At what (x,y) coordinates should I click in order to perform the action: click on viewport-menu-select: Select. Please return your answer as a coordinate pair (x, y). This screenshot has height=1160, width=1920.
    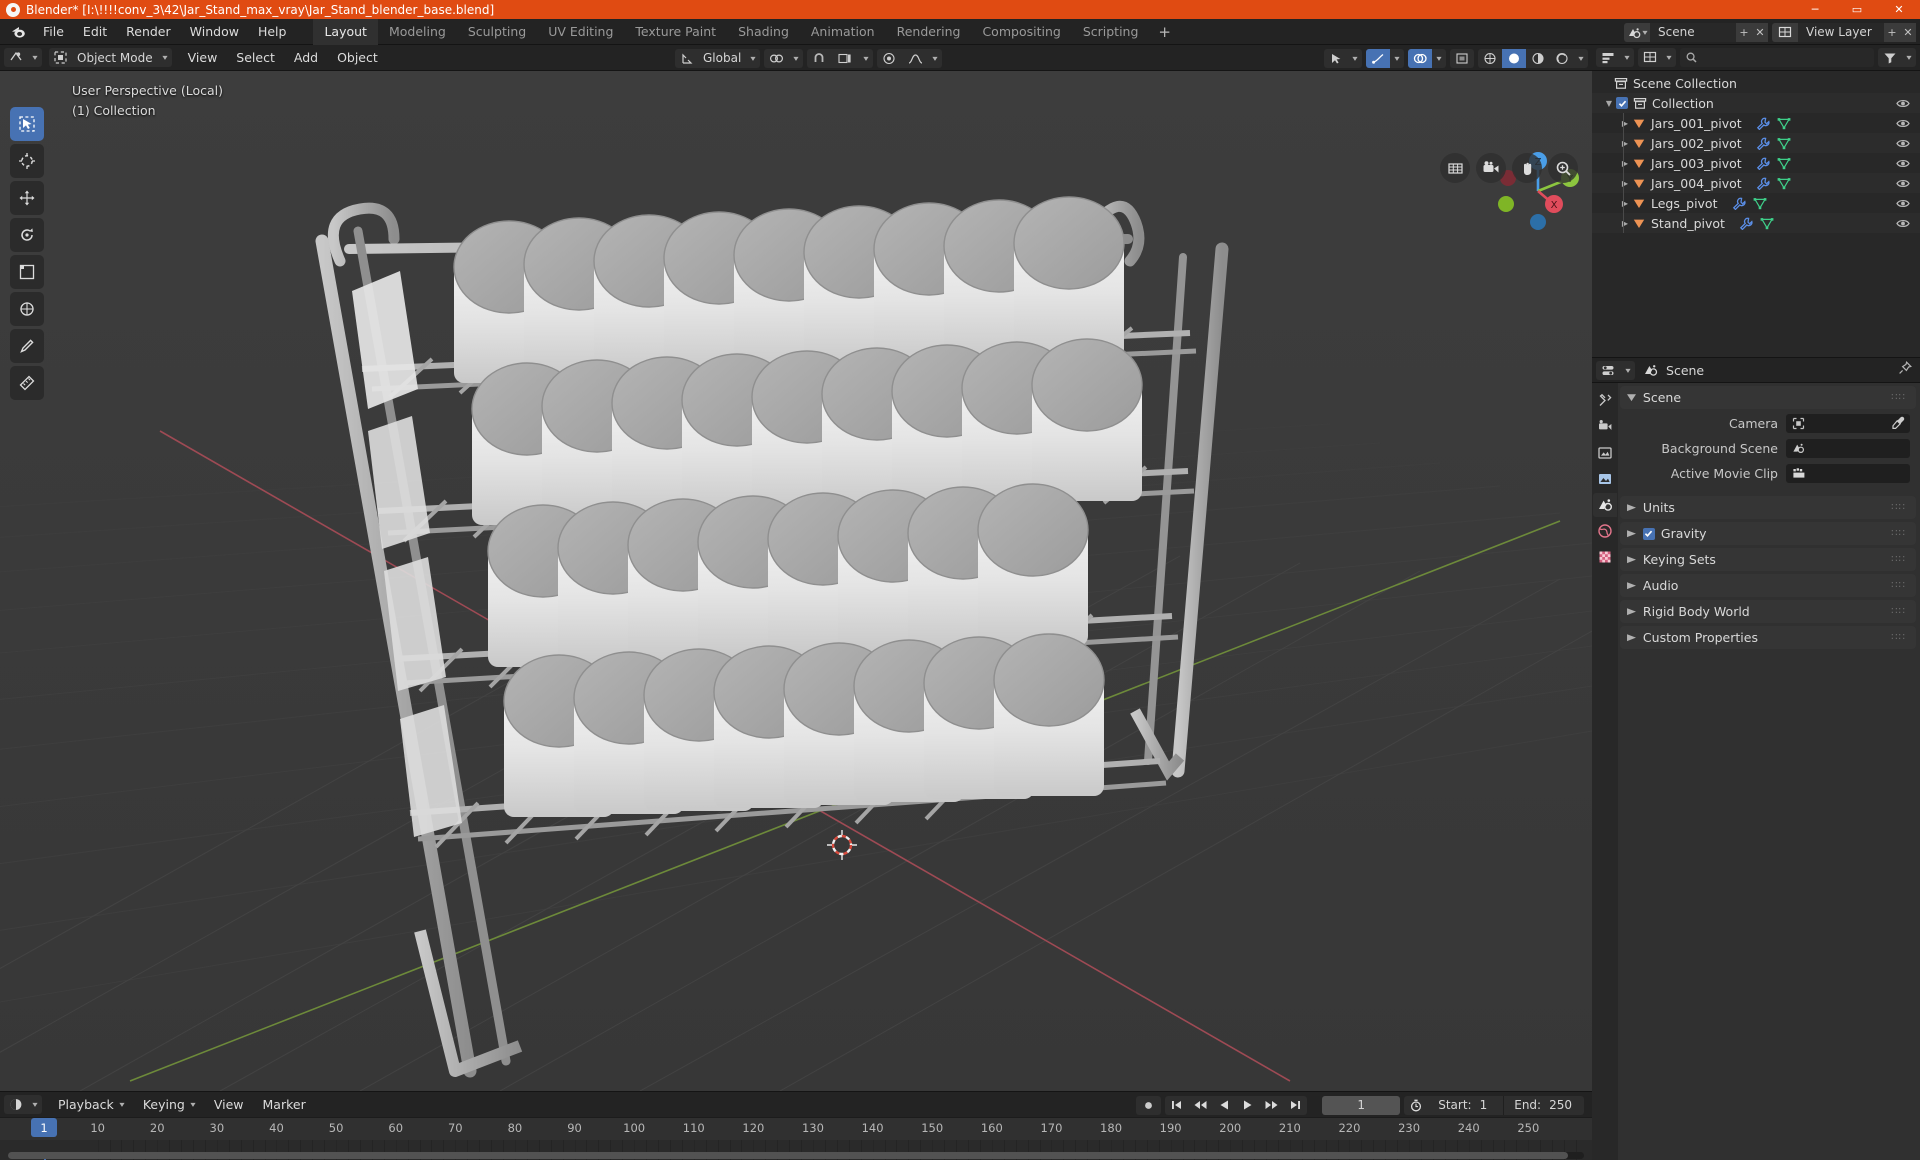
    Looking at the image, I should click on (255, 57).